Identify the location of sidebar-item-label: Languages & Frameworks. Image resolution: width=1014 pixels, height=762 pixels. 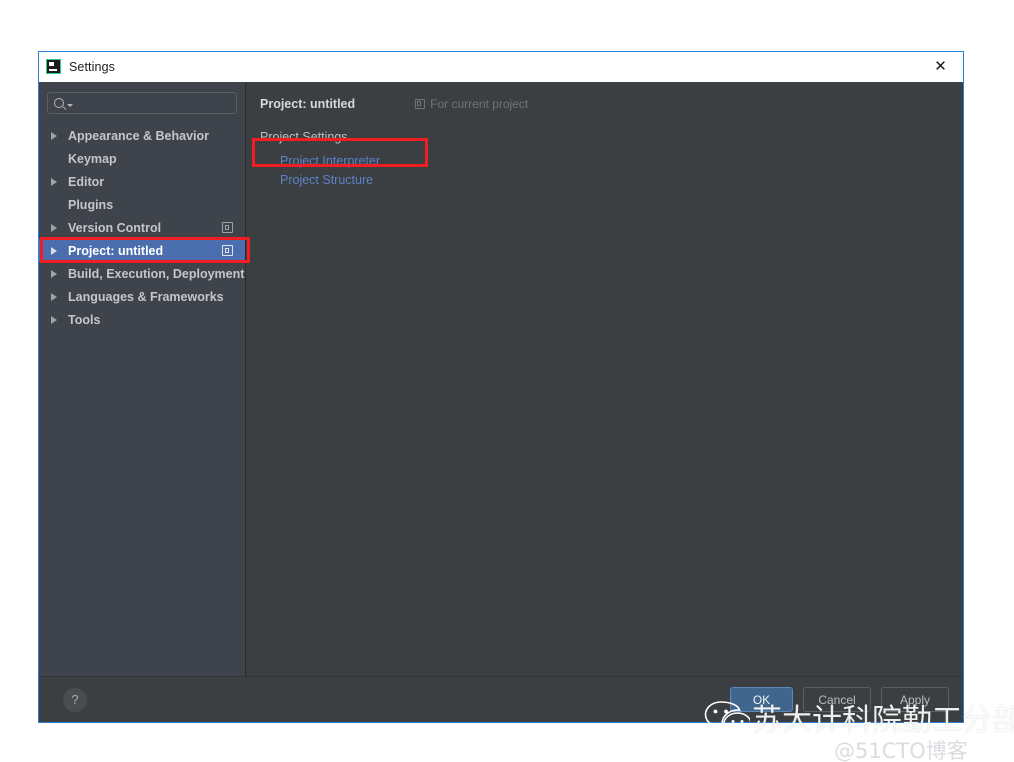
(146, 296).